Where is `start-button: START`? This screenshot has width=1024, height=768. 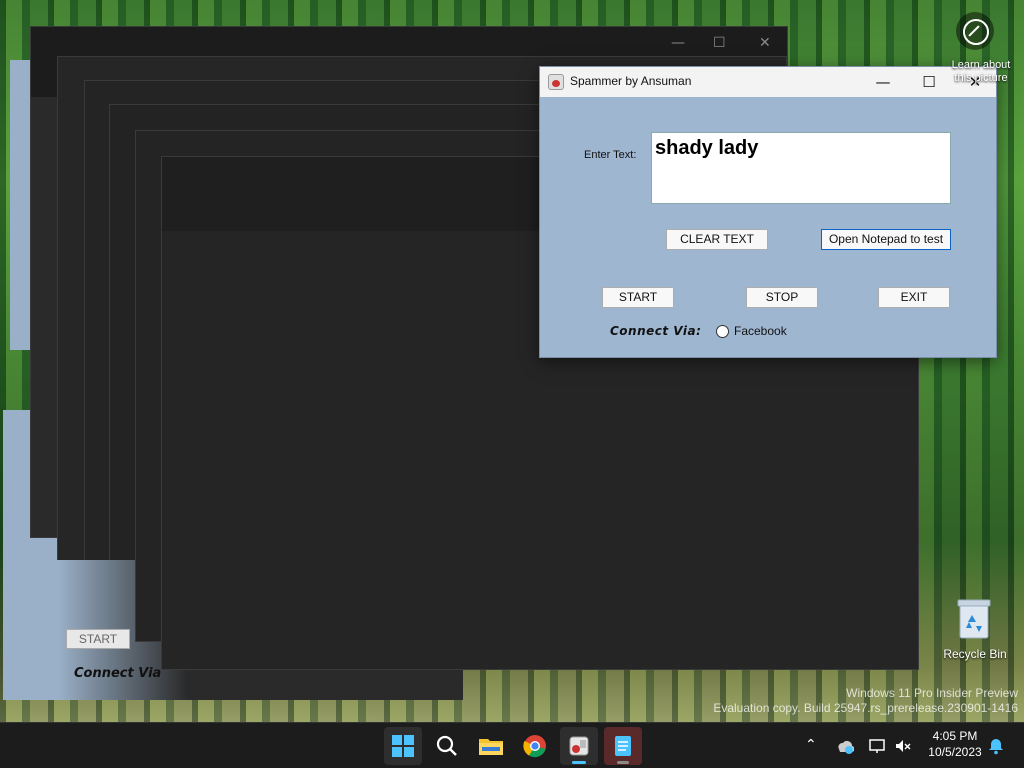
start-button: START is located at coordinates (638, 297).